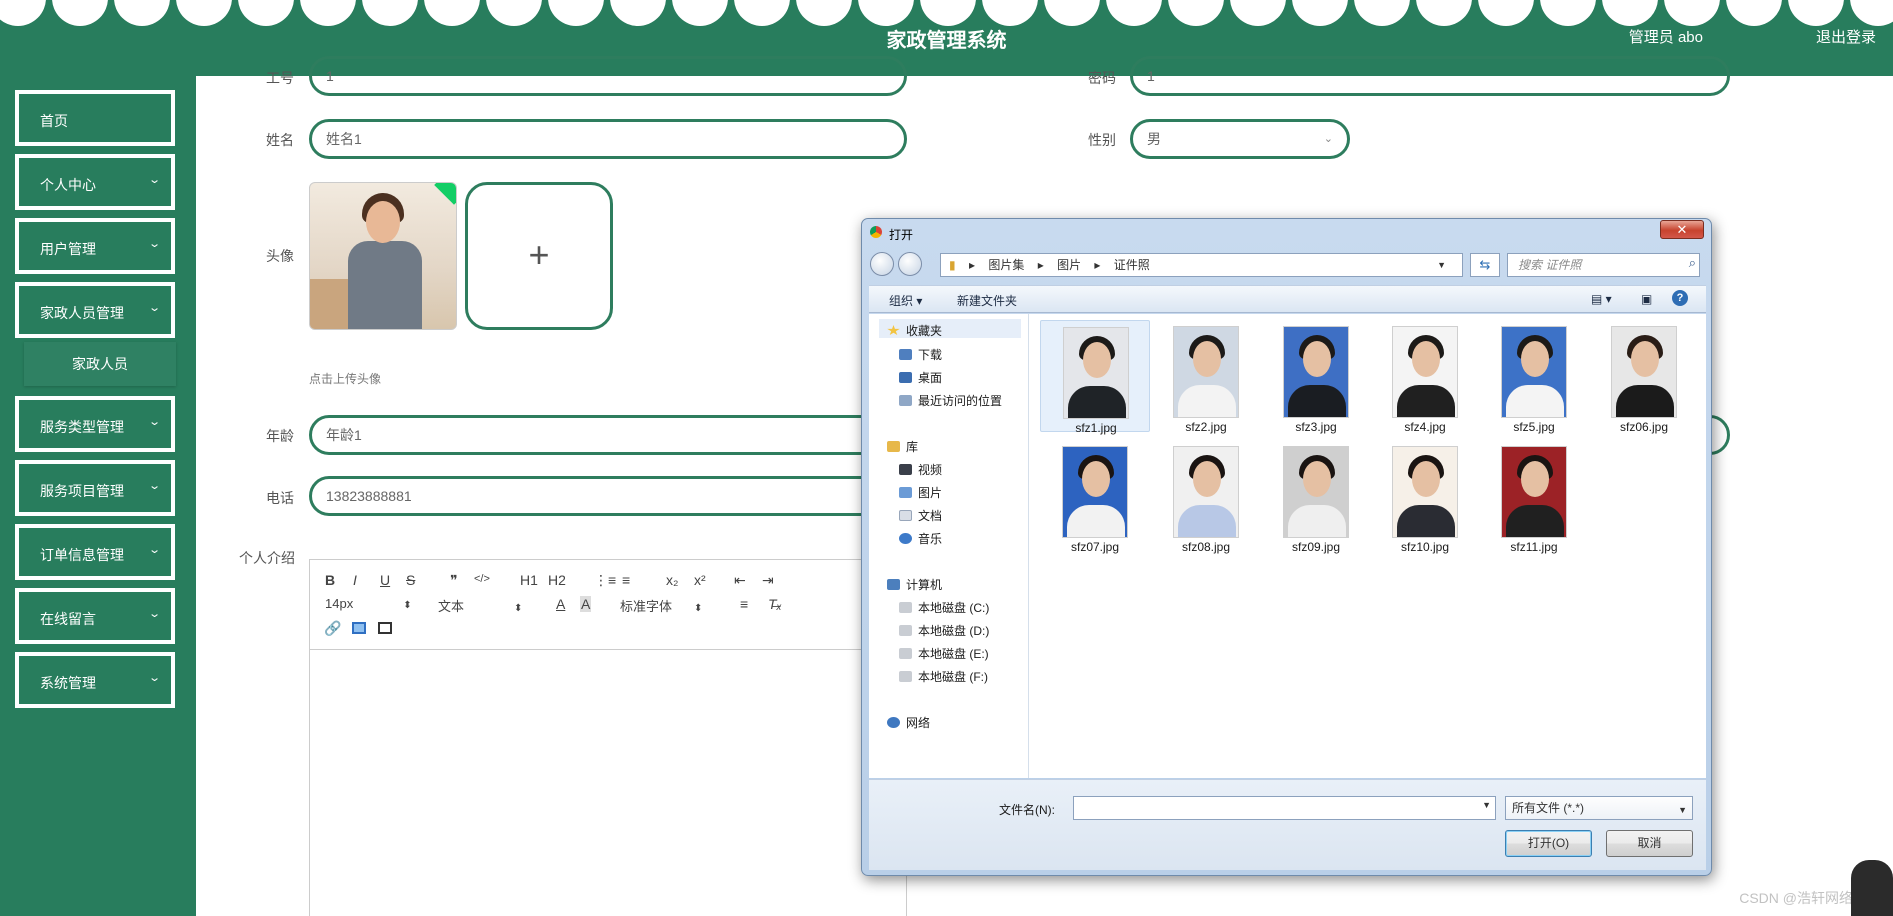 The height and width of the screenshot is (916, 1893). I want to click on nav-drive-d: 本地磁盘 (D:), so click(944, 630).